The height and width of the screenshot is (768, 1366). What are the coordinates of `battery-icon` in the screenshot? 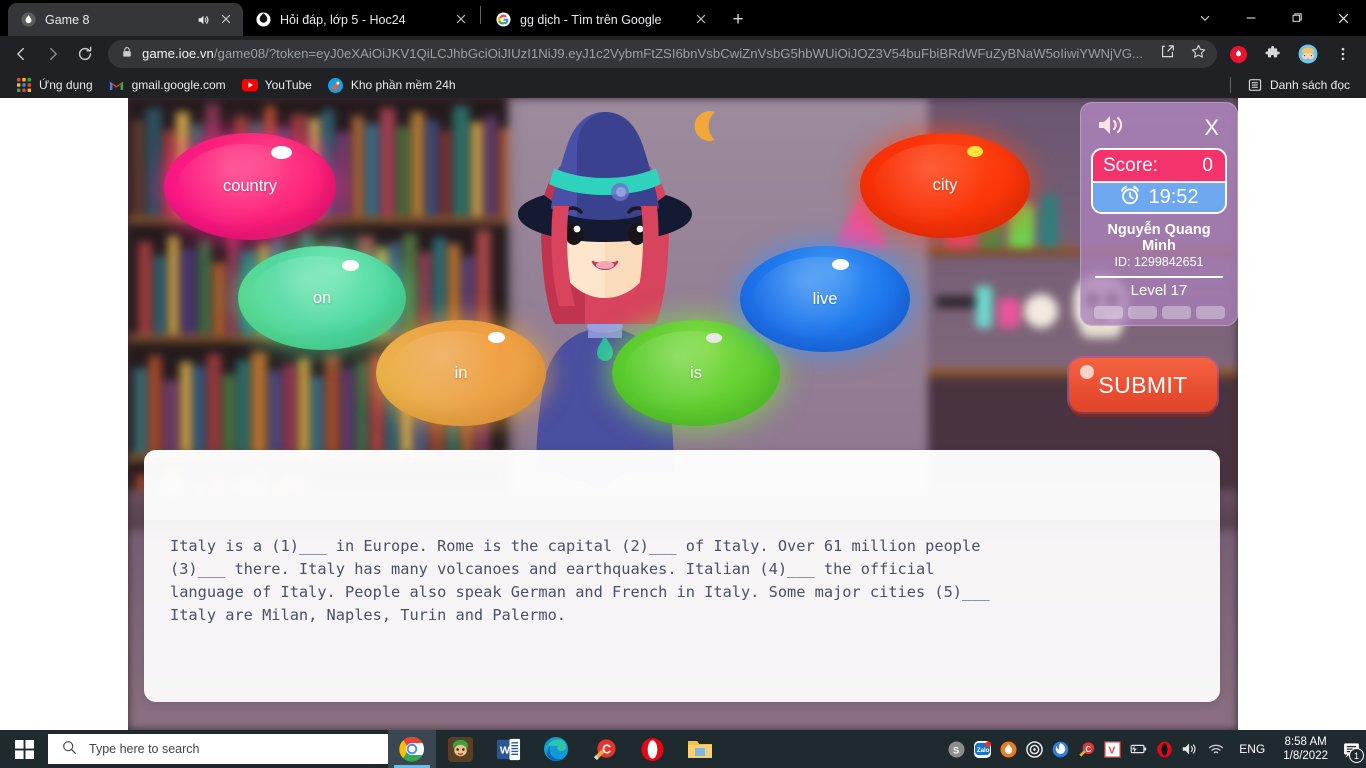 It's located at (1138, 749).